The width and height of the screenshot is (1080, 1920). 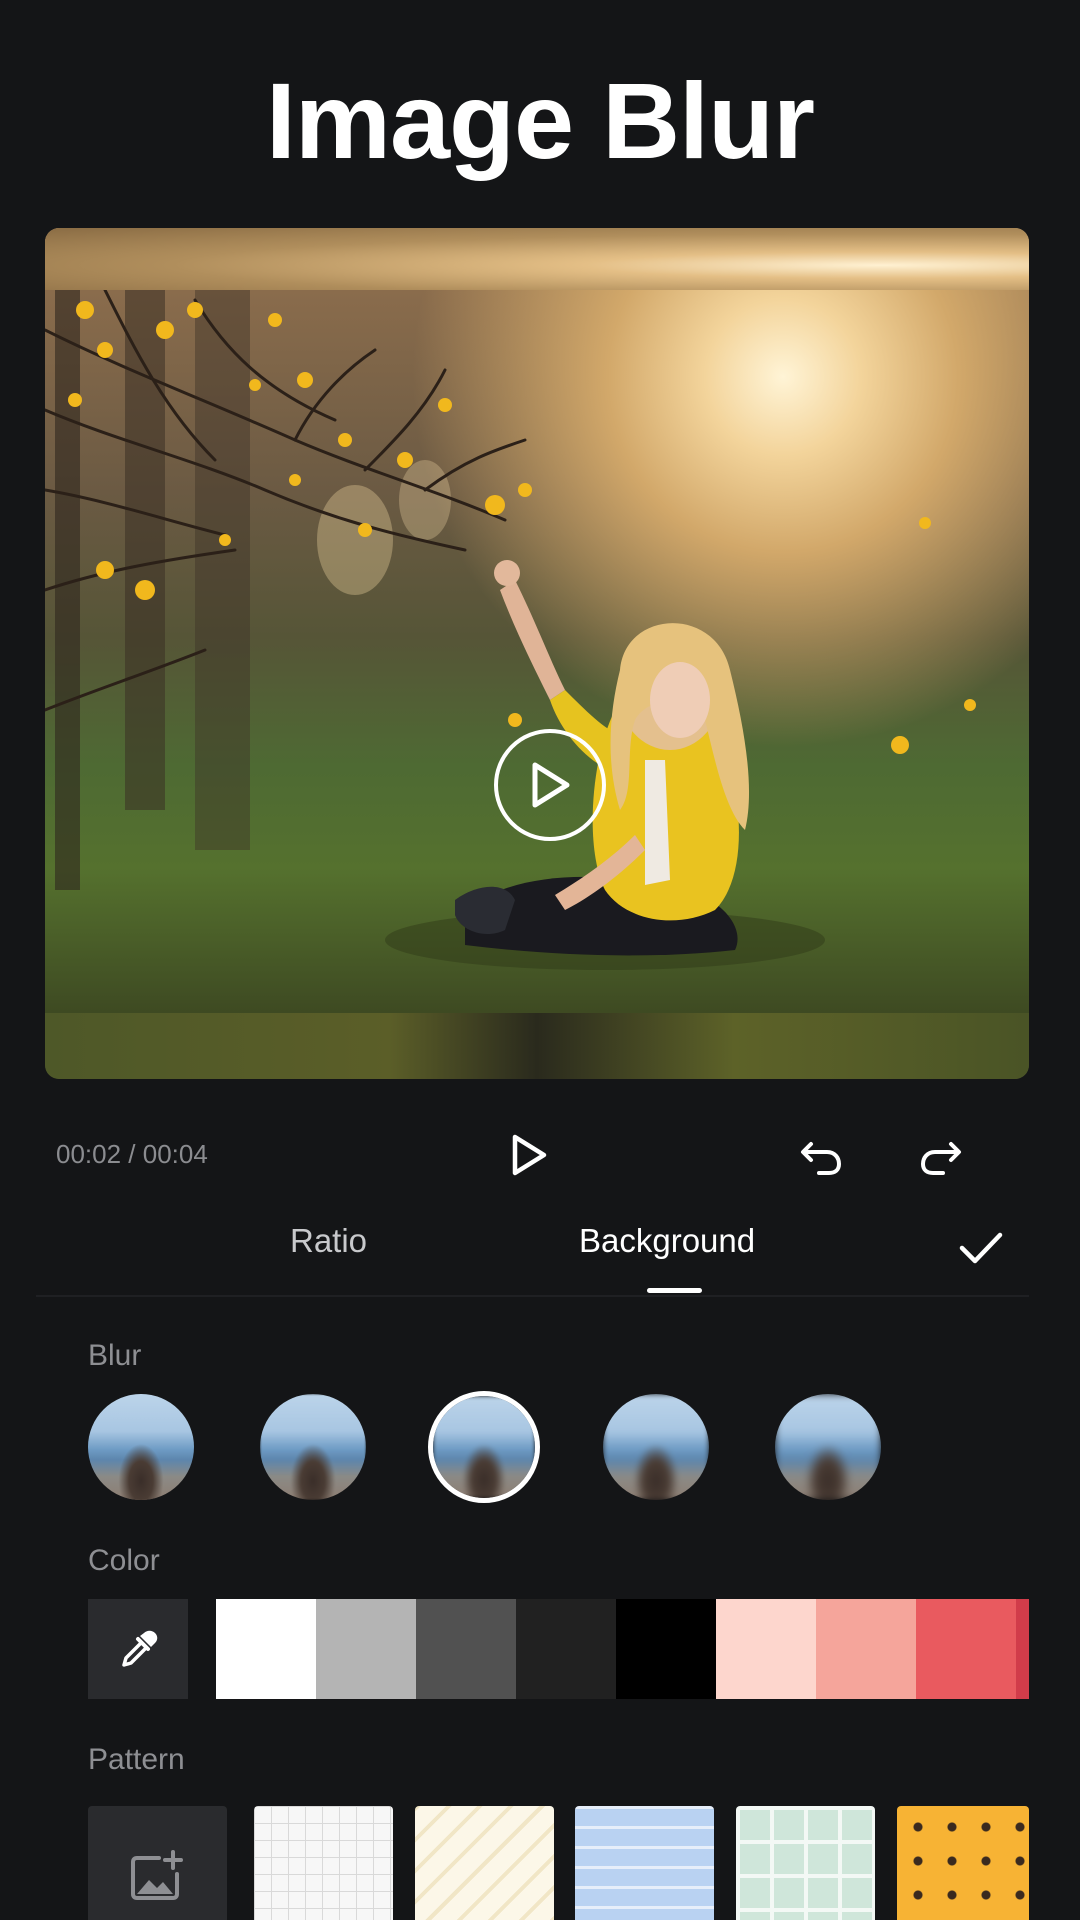 I want to click on blur-section-label: Blur, so click(x=115, y=1355).